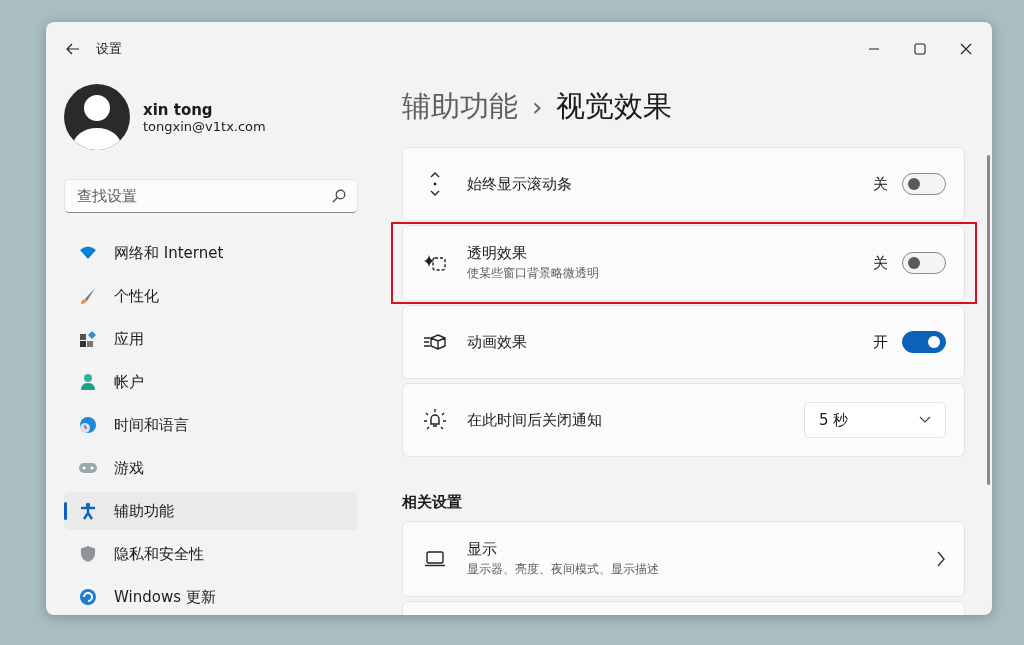  What do you see at coordinates (432, 502) in the screenshot?
I see `section-heading: 相关设置` at bounding box center [432, 502].